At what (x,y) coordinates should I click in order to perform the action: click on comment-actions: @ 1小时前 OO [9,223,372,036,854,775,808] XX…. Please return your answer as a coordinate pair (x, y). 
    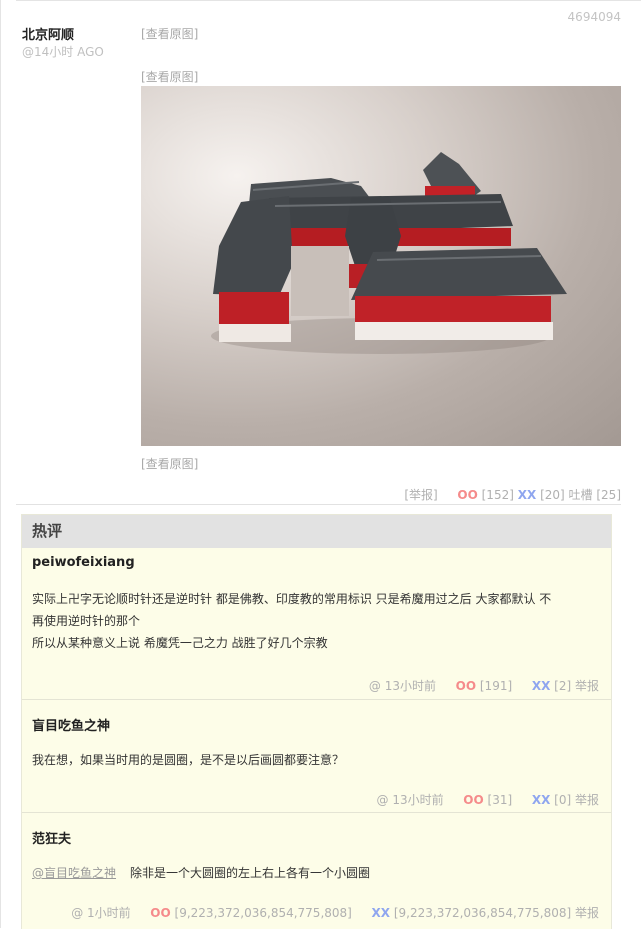
    Looking at the image, I should click on (335, 912).